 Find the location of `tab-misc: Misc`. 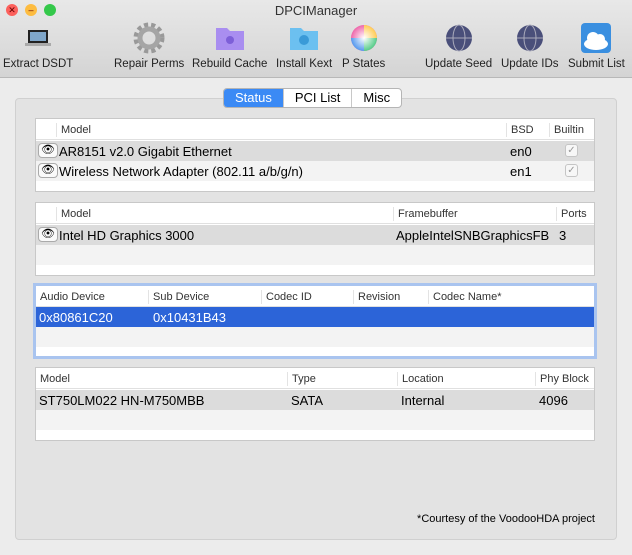

tab-misc: Misc is located at coordinates (376, 98).